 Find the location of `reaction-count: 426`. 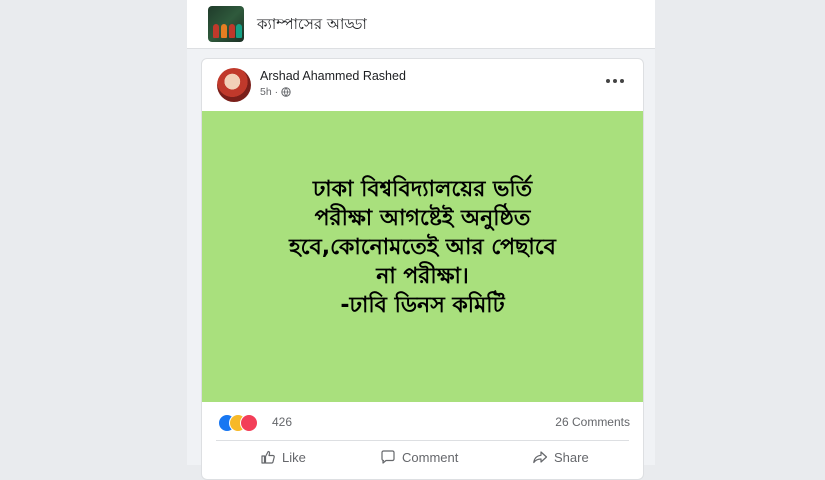

reaction-count: 426 is located at coordinates (282, 422).